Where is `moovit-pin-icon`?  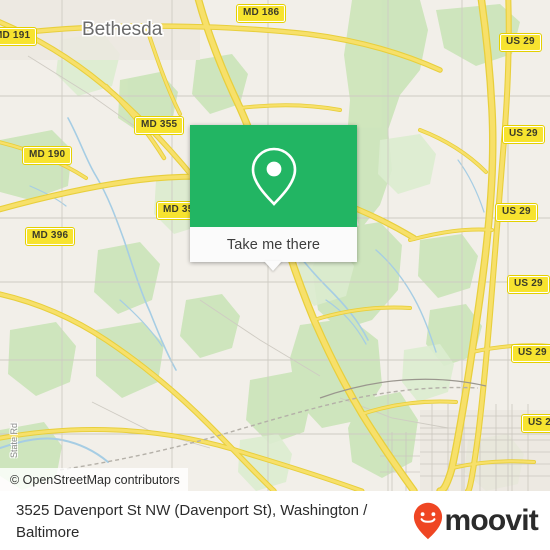 moovit-pin-icon is located at coordinates (428, 521).